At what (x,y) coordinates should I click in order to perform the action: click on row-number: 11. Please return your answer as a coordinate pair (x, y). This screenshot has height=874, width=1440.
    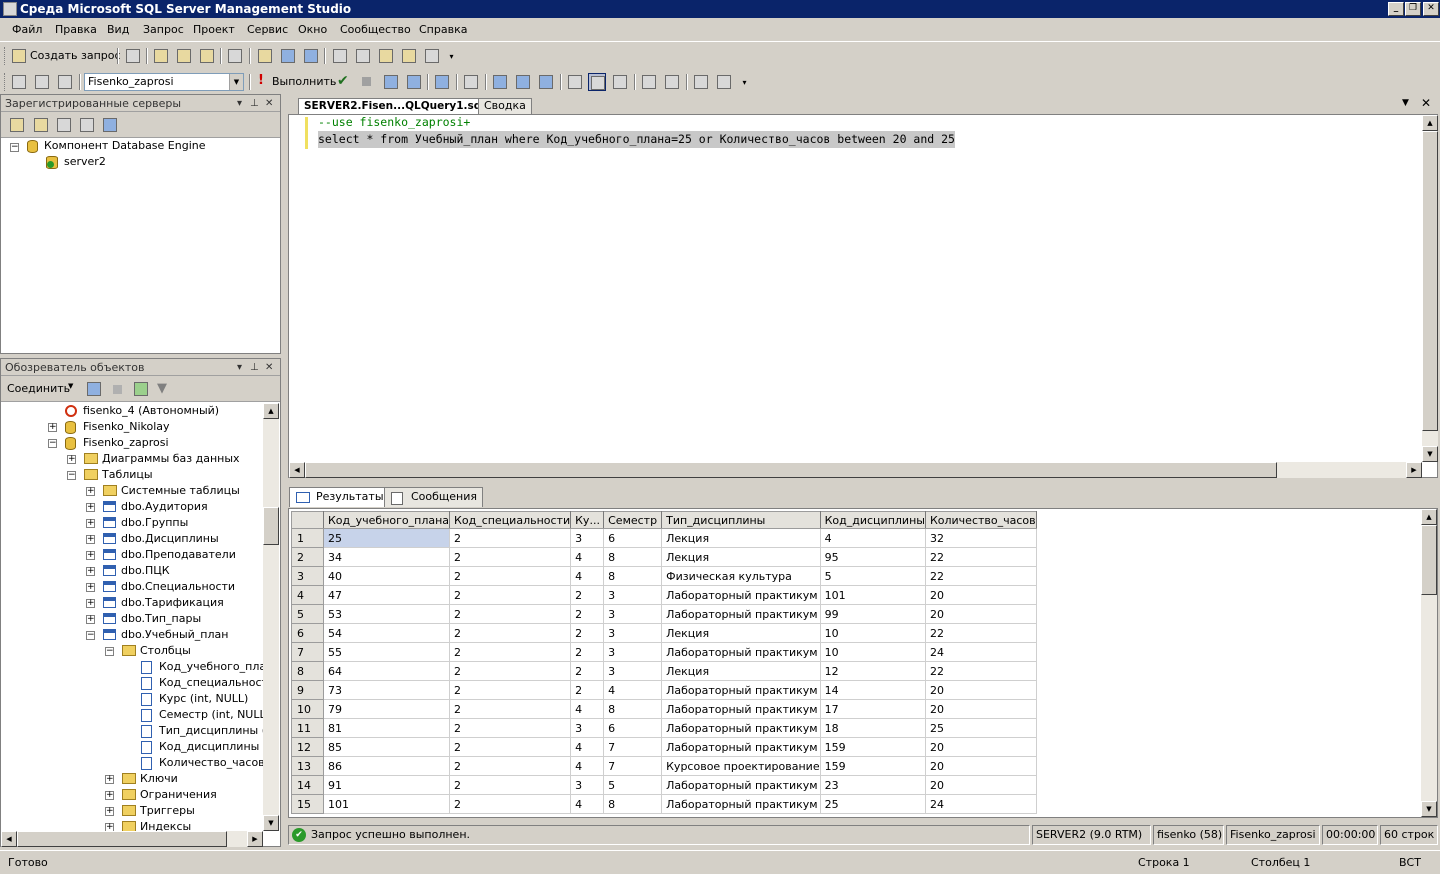
    Looking at the image, I should click on (307, 728).